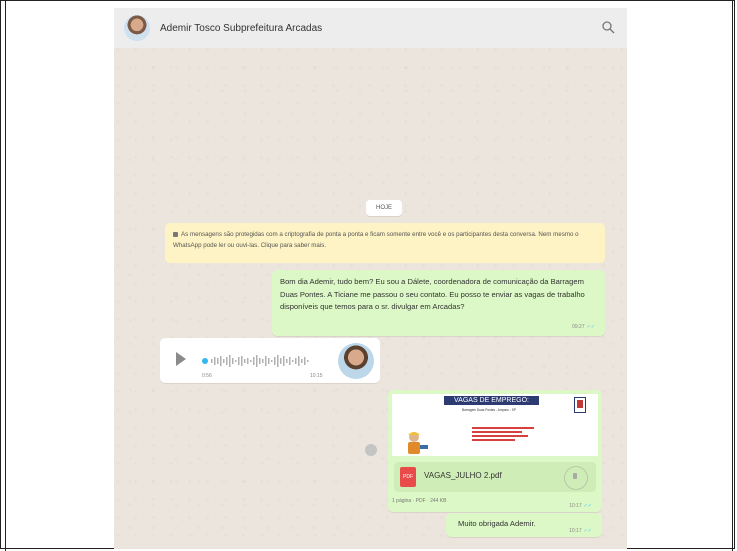 The height and width of the screenshot is (551, 737). I want to click on search-icon, so click(608, 27).